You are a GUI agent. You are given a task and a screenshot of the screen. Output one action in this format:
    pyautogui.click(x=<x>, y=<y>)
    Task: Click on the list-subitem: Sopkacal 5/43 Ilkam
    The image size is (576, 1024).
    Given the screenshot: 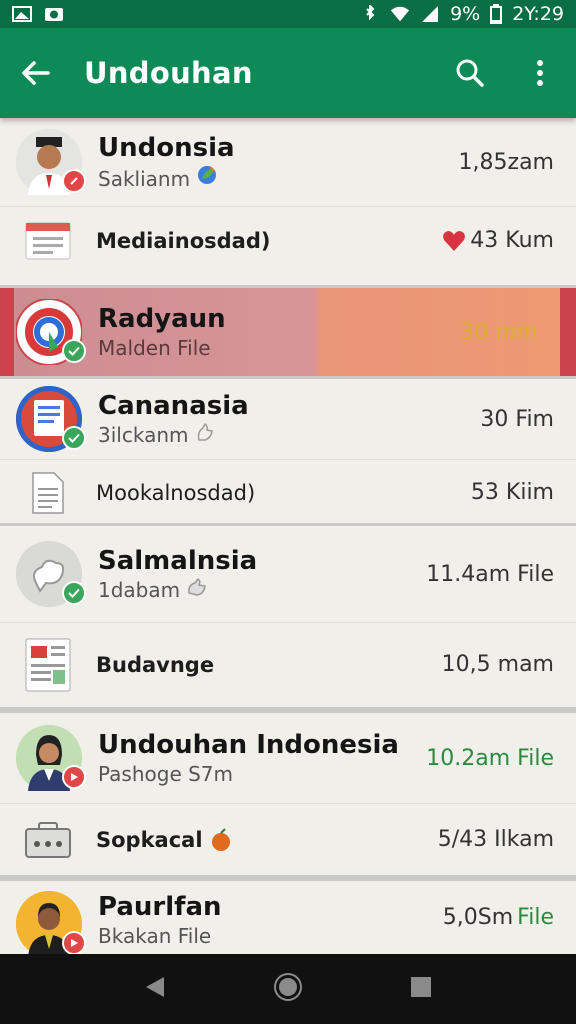 What is the action you would take?
    pyautogui.click(x=288, y=839)
    